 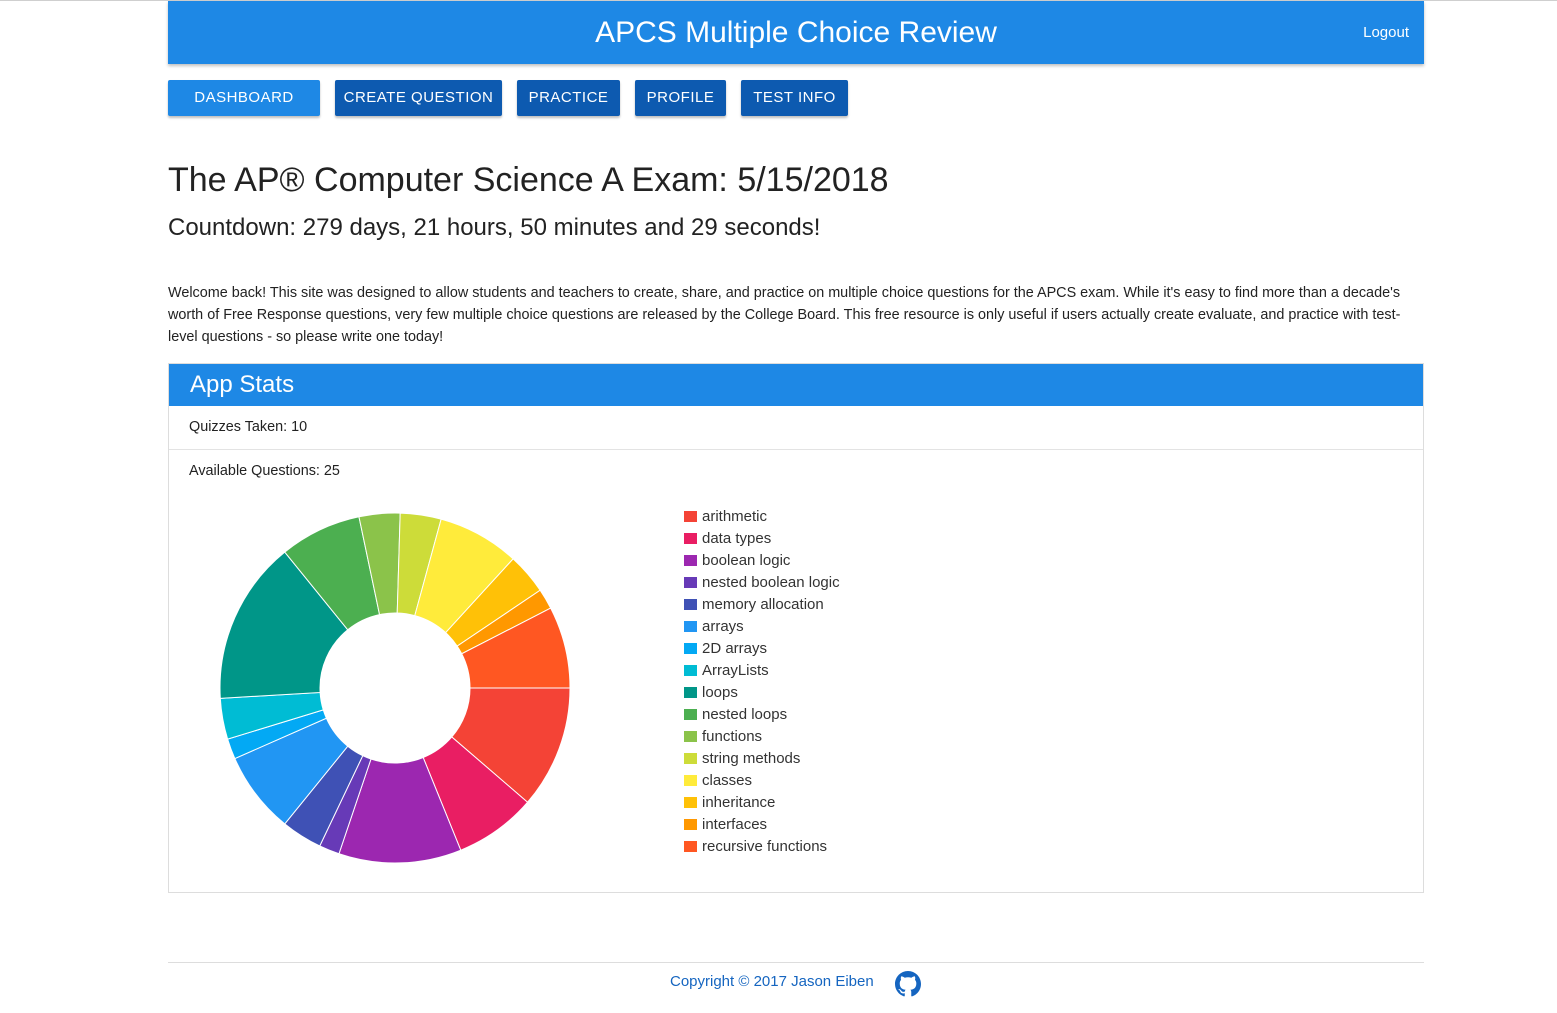 I want to click on topic-donut-chart, so click(x=395, y=688).